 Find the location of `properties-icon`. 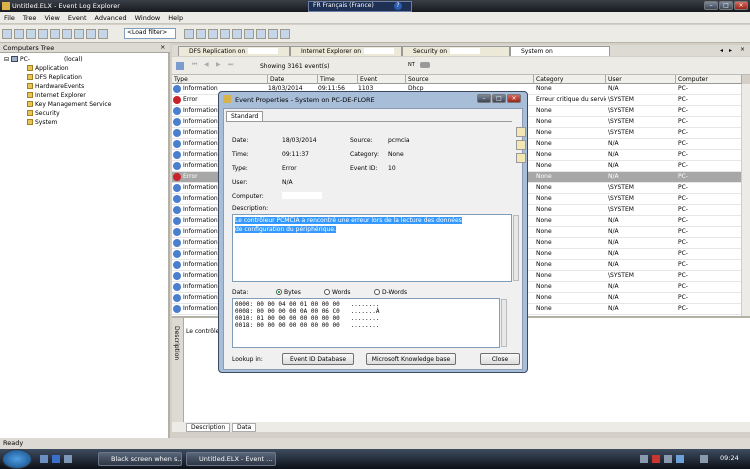

properties-icon is located at coordinates (91, 33).